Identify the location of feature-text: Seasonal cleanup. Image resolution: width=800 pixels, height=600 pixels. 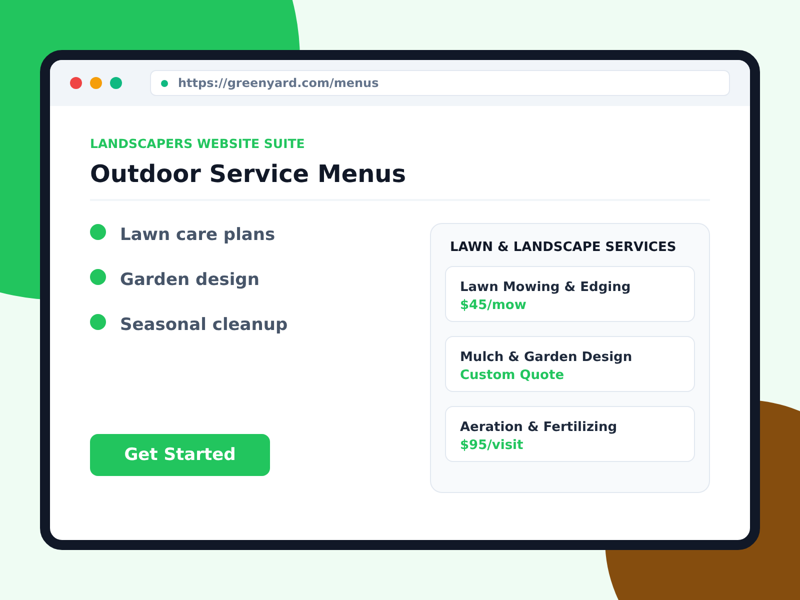
(204, 324).